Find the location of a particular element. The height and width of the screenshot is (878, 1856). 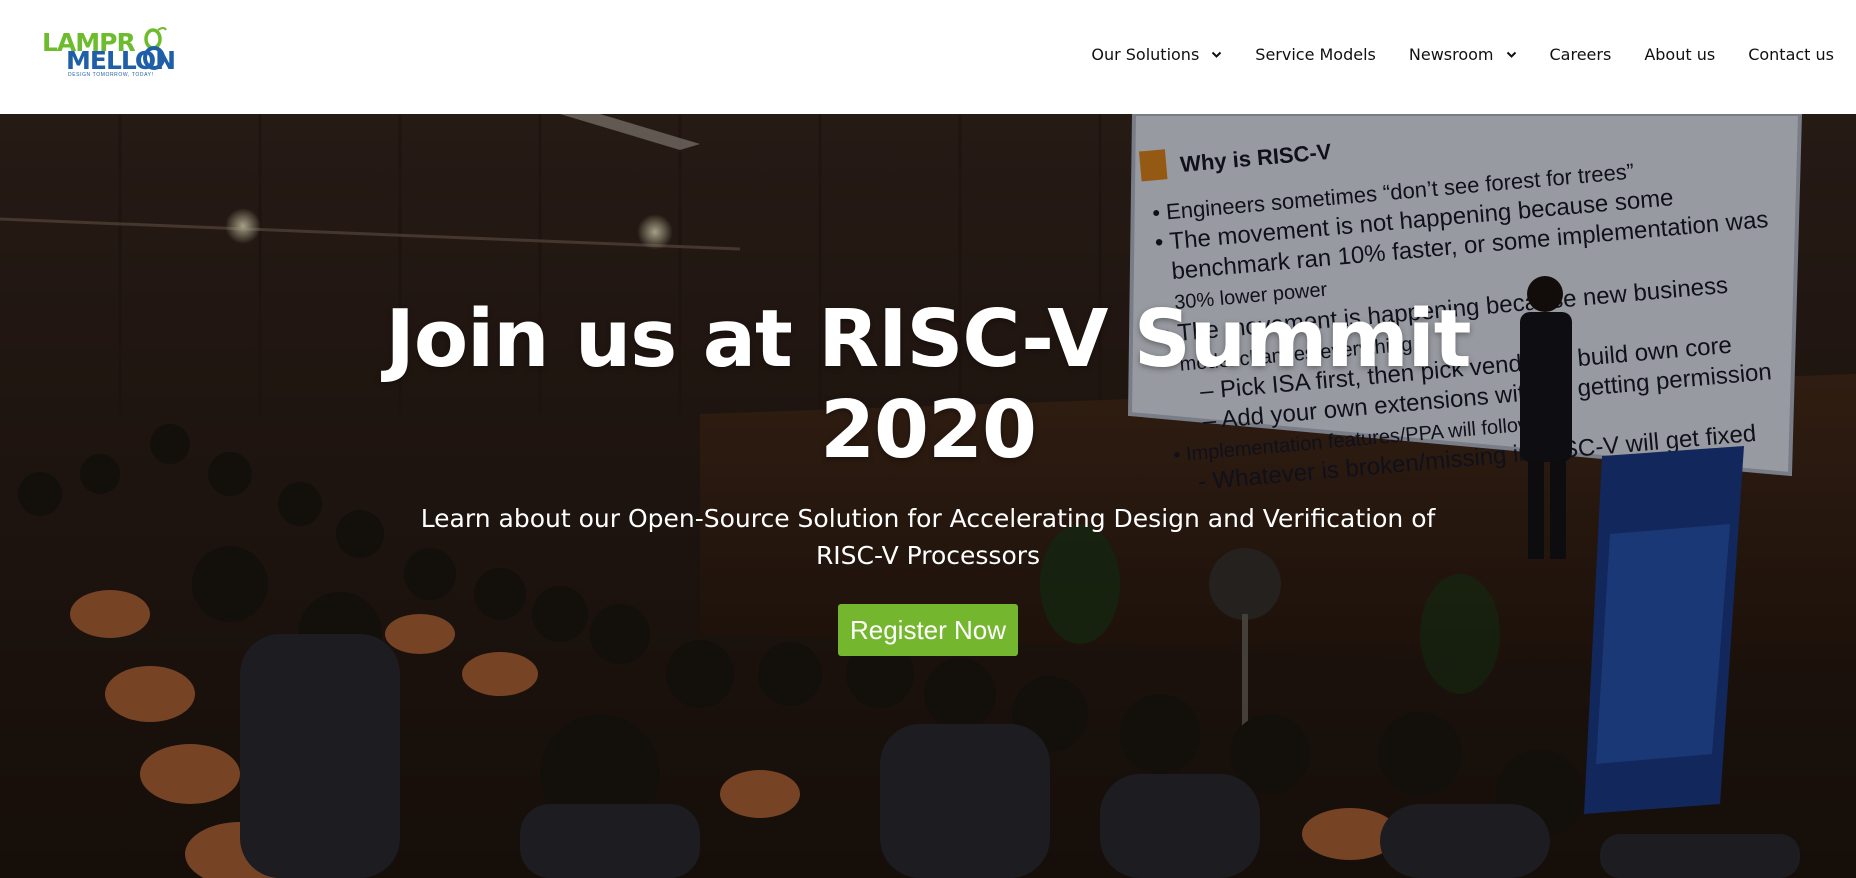

nav-item-newsroom: Newsroom is located at coordinates (1463, 54).